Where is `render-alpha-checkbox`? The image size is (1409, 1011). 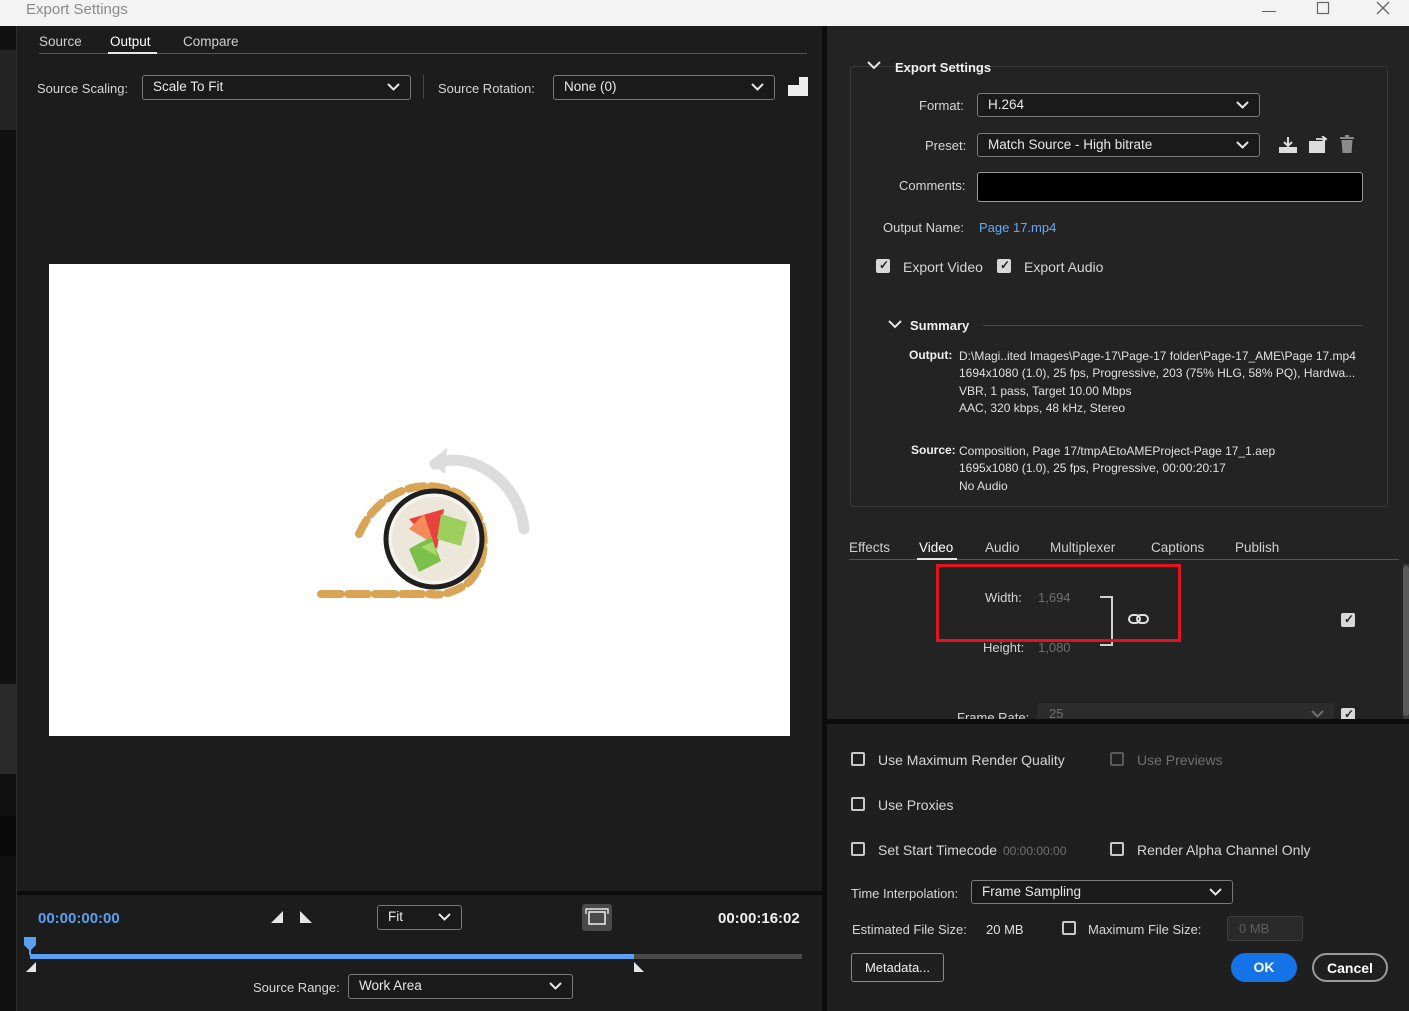 render-alpha-checkbox is located at coordinates (1117, 849).